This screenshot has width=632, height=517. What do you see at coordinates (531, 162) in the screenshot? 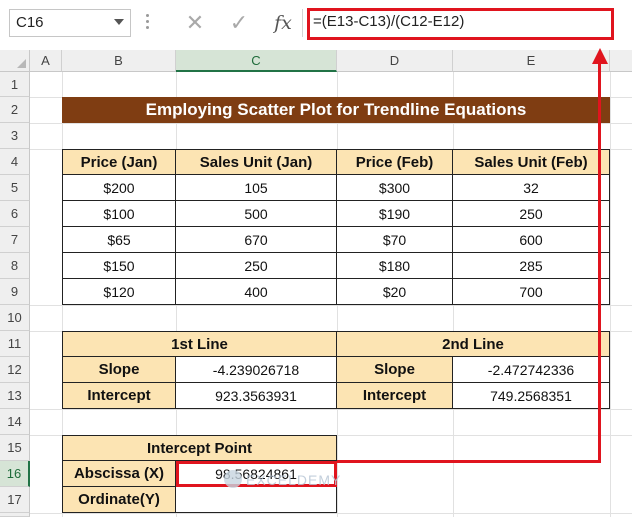
I see `price-table-header: Sales Unit (Feb)` at bounding box center [531, 162].